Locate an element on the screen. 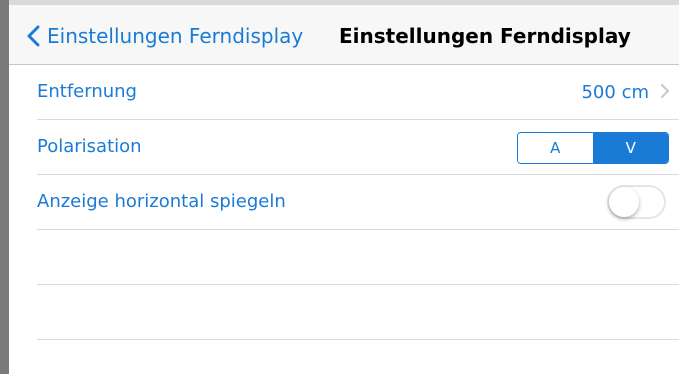 This screenshot has width=679, height=374. polarisation-option-a: A is located at coordinates (556, 148).